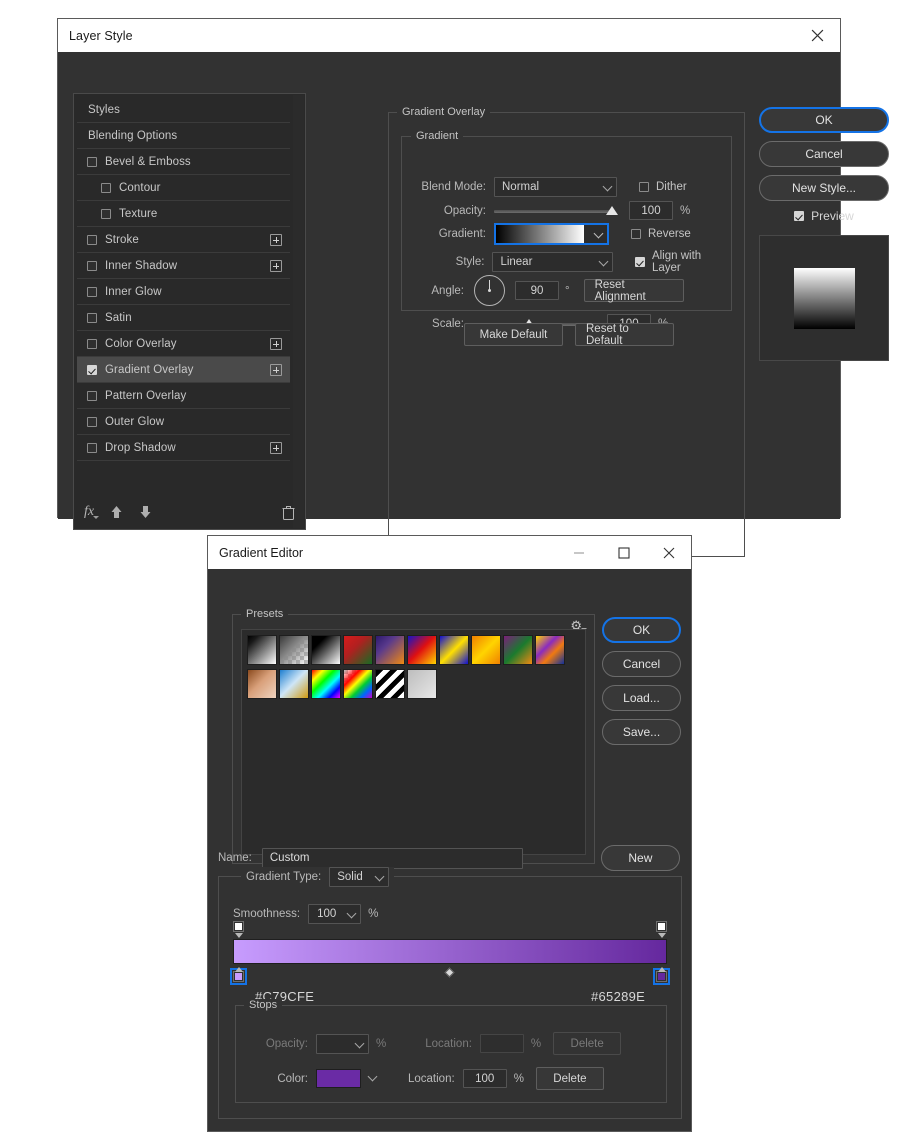 This screenshot has height=1148, width=898. What do you see at coordinates (92, 512) in the screenshot?
I see `fx-icon: fx` at bounding box center [92, 512].